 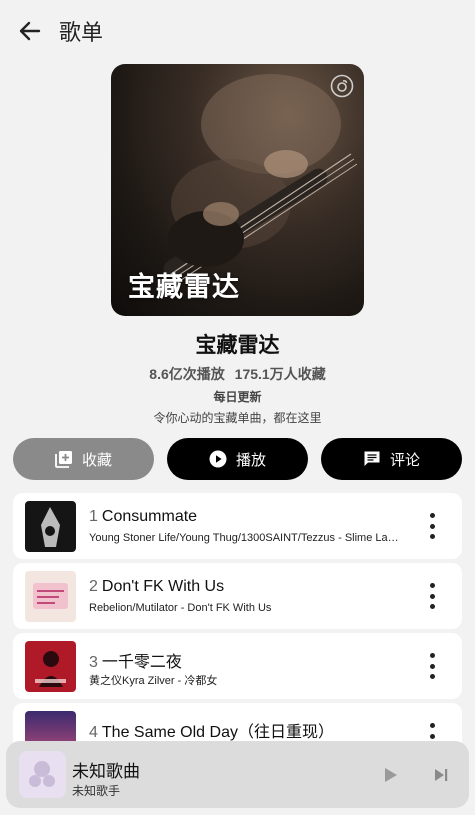 I want to click on song-title: 3 一千零二夜, so click(x=135, y=660).